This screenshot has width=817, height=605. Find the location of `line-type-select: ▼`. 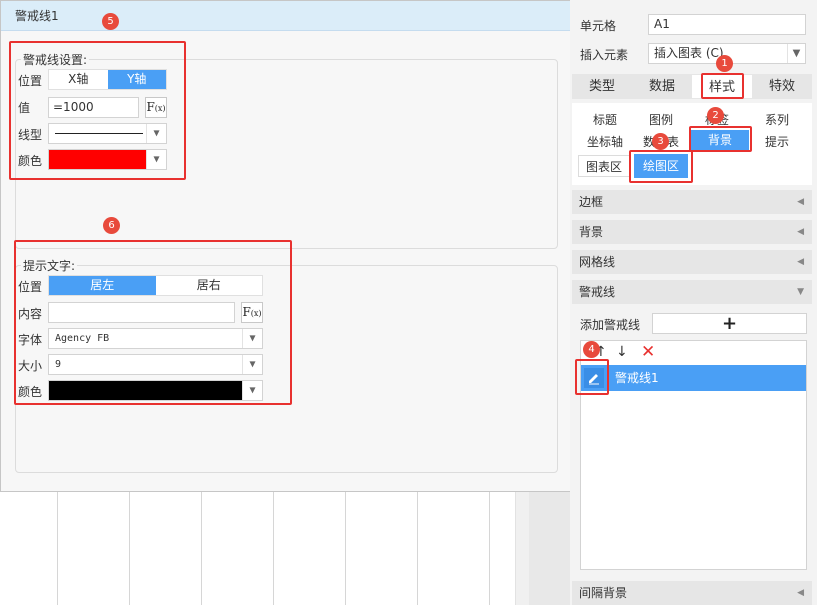

line-type-select: ▼ is located at coordinates (107, 133).